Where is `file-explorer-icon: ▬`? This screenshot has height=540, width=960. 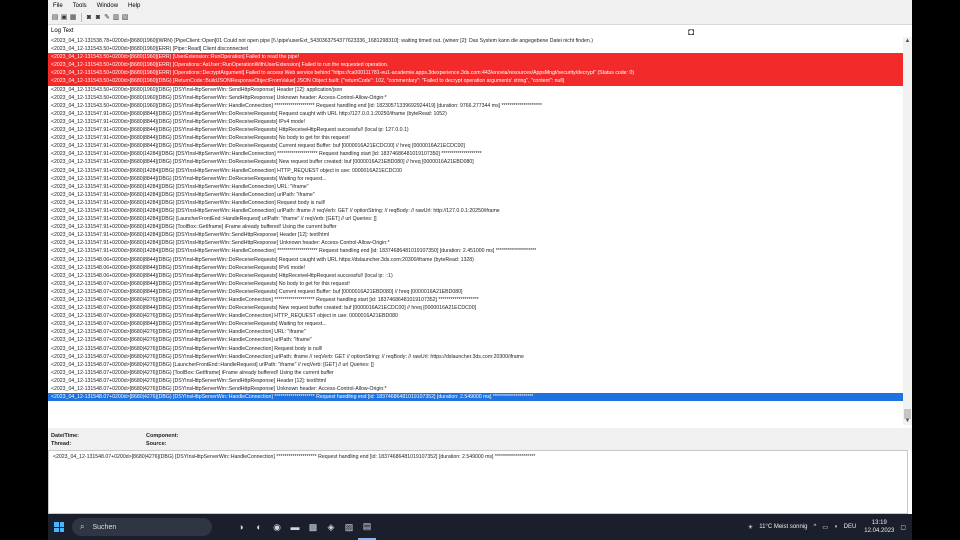
file-explorer-icon: ▬ is located at coordinates (295, 527).